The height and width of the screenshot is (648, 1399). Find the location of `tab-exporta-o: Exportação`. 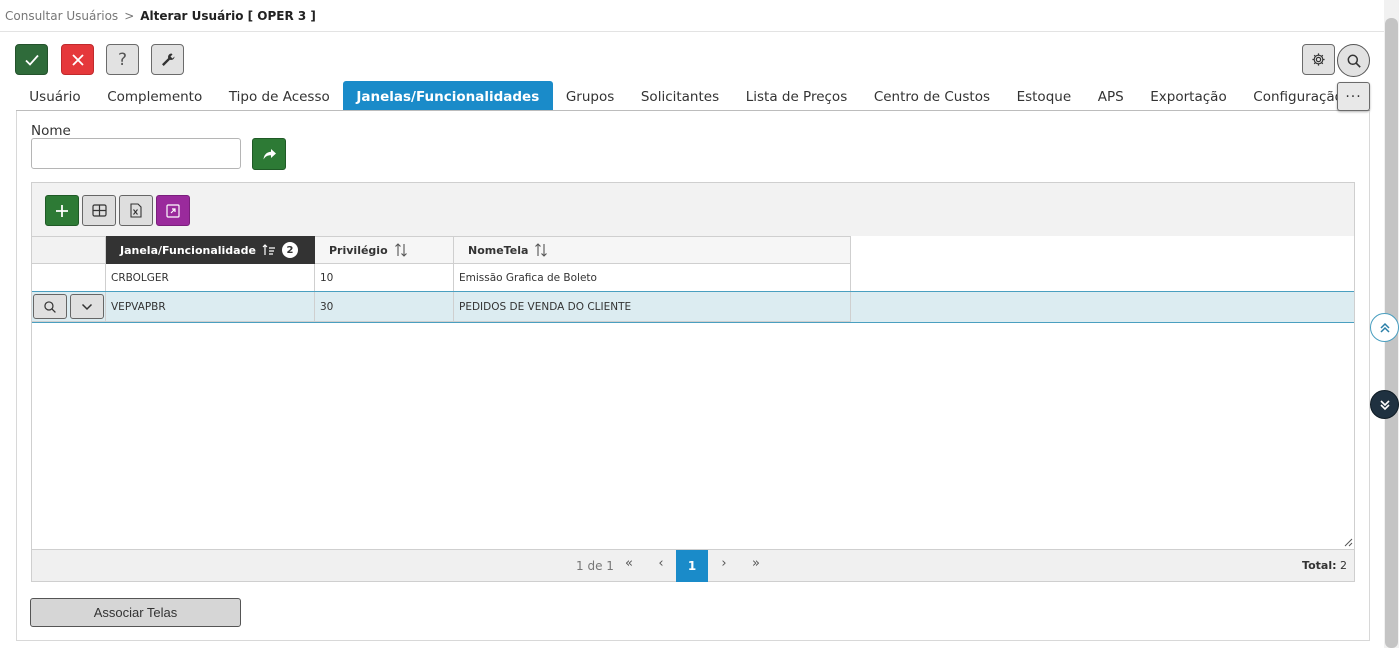

tab-exporta-o: Exportação is located at coordinates (1188, 96).